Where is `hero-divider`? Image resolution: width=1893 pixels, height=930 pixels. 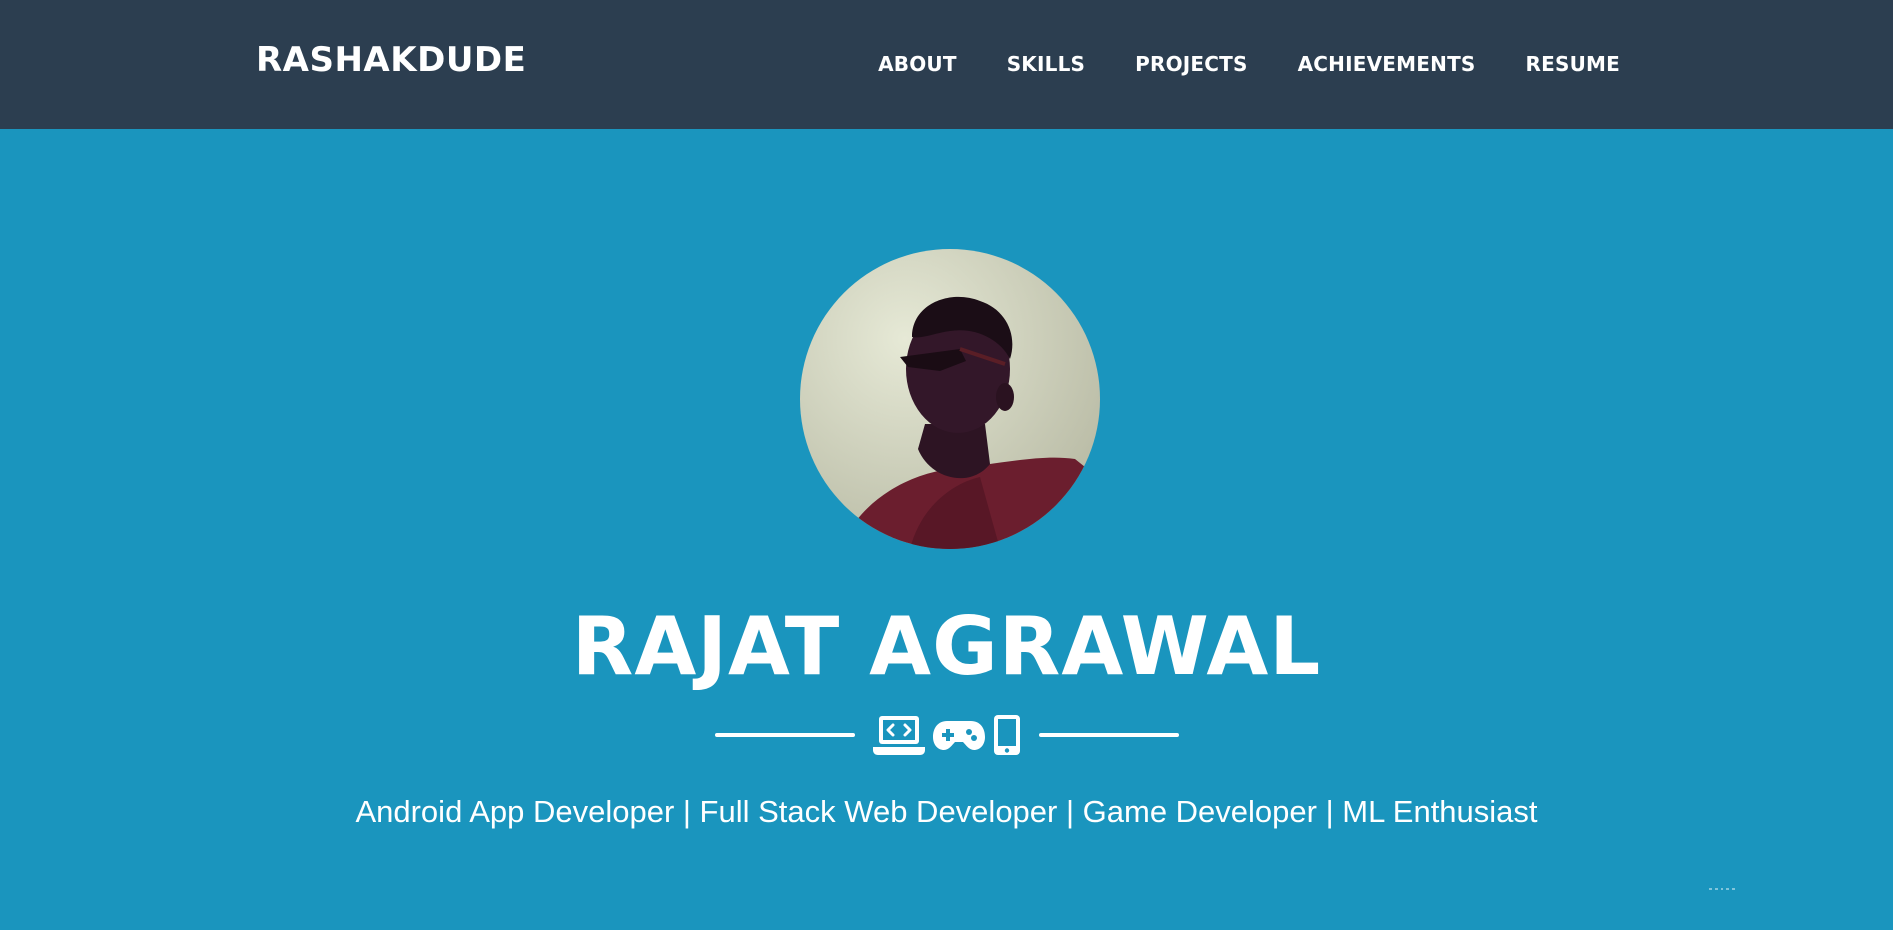
hero-divider is located at coordinates (946, 735).